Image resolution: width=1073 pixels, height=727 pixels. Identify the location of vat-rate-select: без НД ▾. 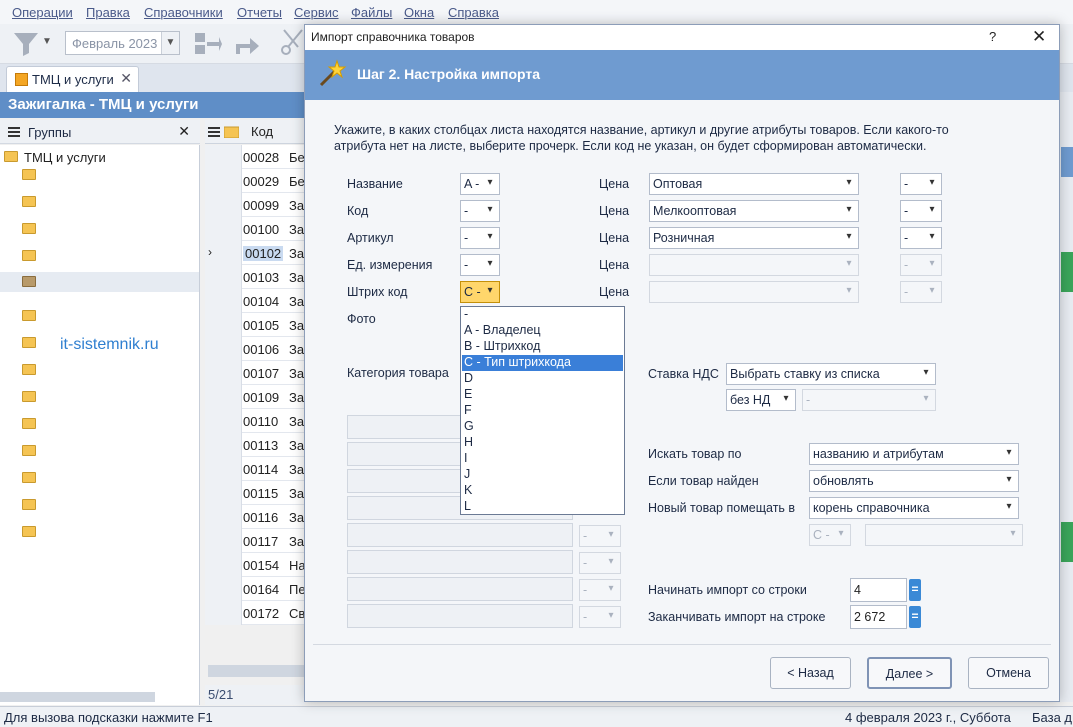
(761, 400).